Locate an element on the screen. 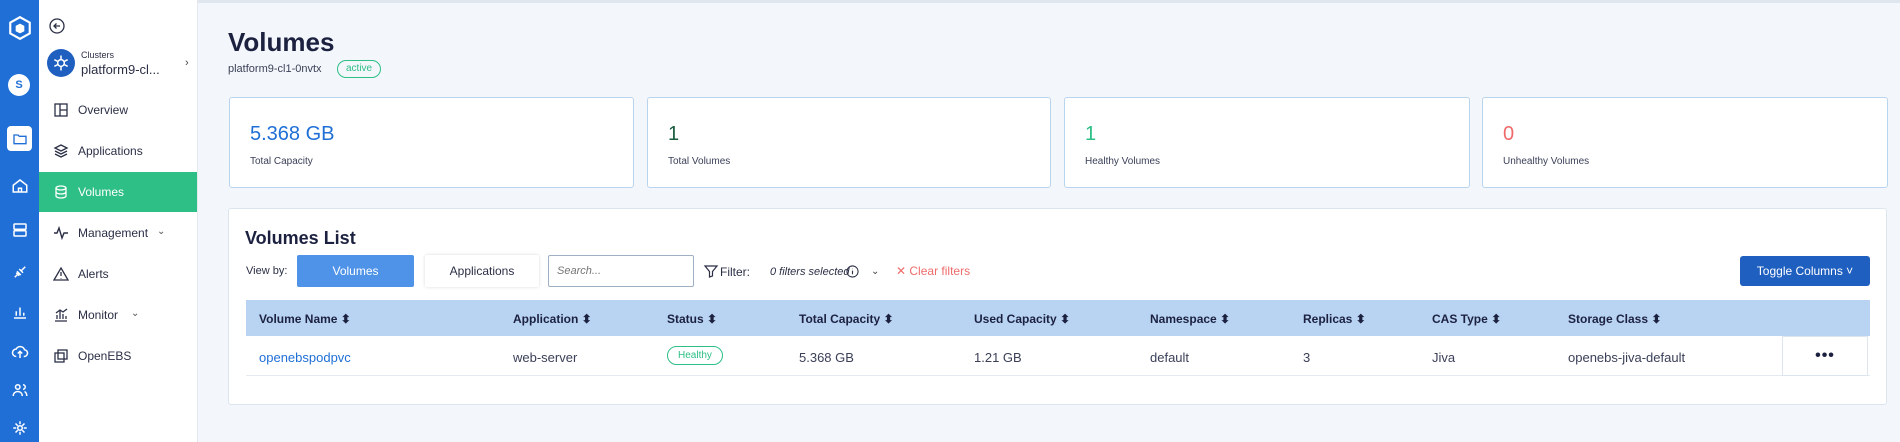 This screenshot has width=1900, height=442. status-badge: active is located at coordinates (359, 69).